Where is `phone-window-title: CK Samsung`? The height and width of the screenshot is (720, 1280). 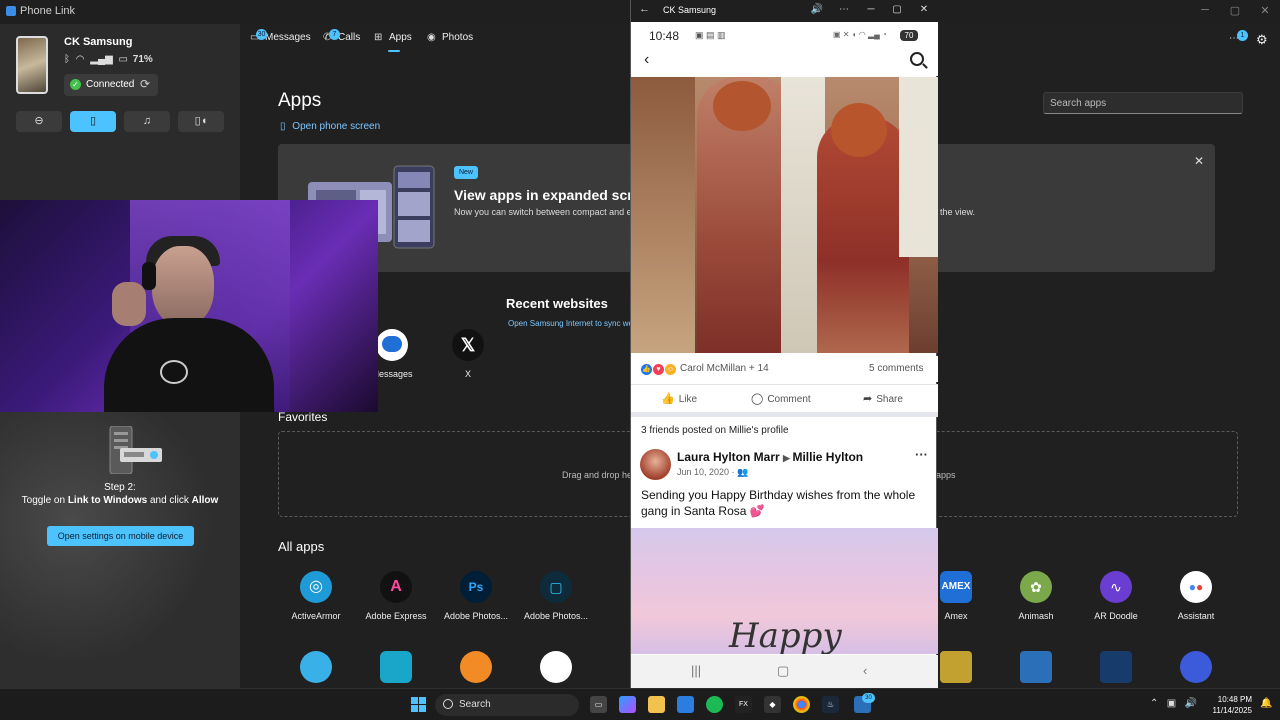
phone-window-title: CK Samsung is located at coordinates (690, 10).